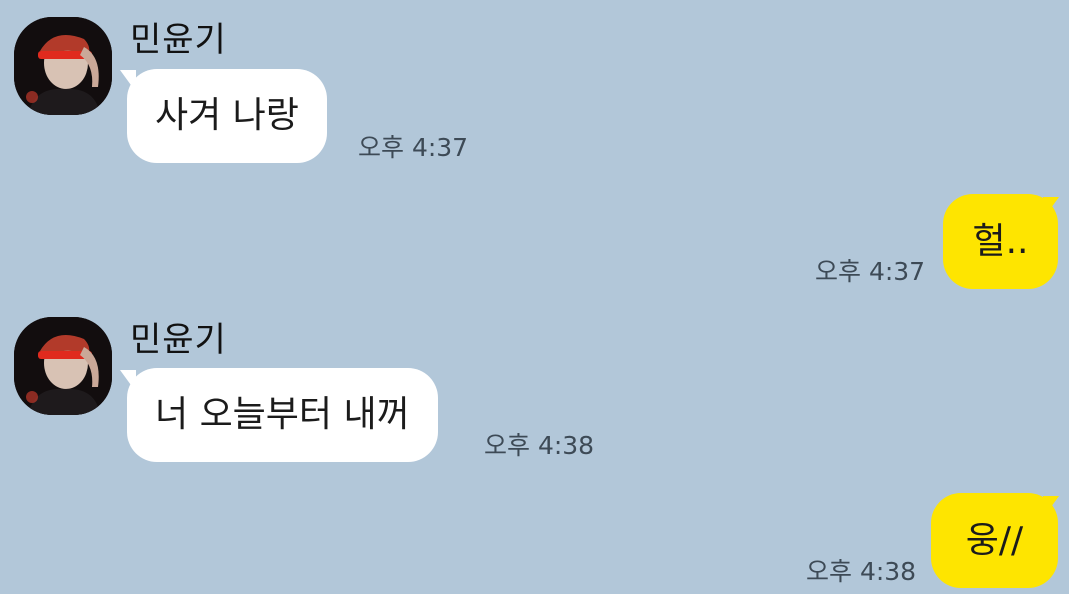 Image resolution: width=1069 pixels, height=594 pixels. I want to click on message-text: 헐.., so click(1000, 241).